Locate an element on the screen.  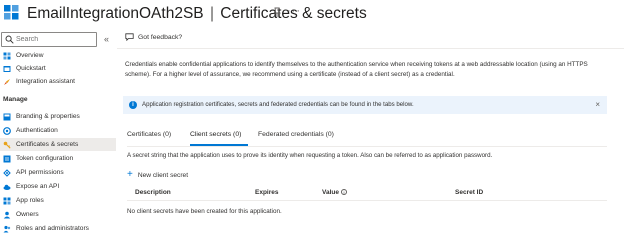
owners-icon is located at coordinates (7, 214).